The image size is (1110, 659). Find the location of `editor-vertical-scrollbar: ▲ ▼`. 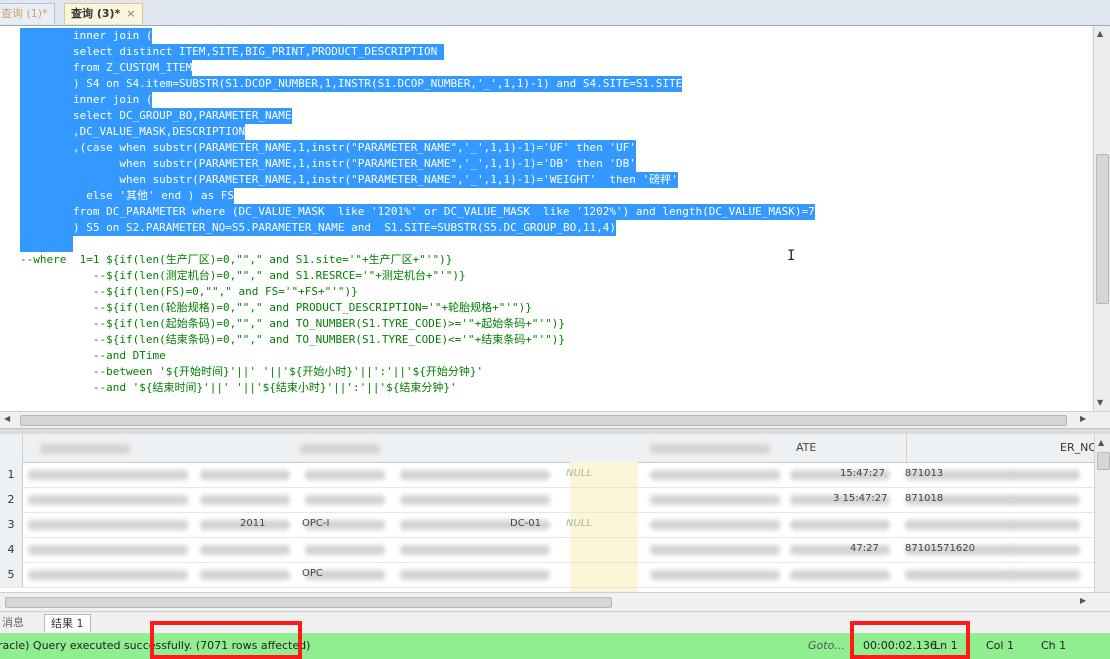

editor-vertical-scrollbar: ▲ ▼ is located at coordinates (1101, 218).